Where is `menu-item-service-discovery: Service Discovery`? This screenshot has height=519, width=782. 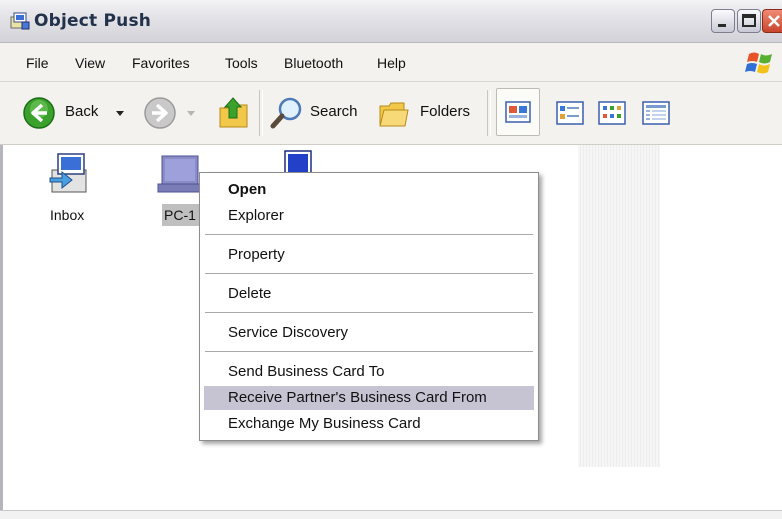 menu-item-service-discovery: Service Discovery is located at coordinates (369, 333).